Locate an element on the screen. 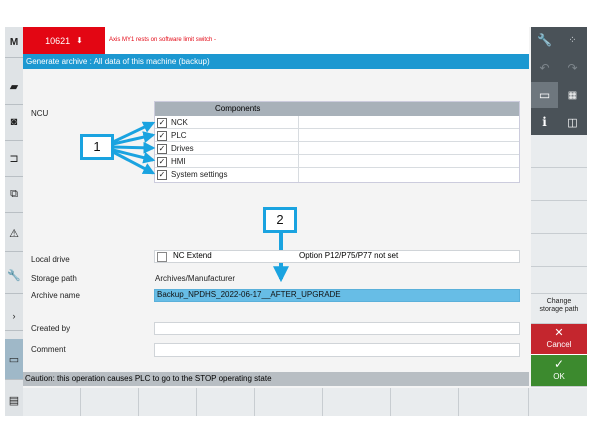  ok-label: OK is located at coordinates (559, 376).